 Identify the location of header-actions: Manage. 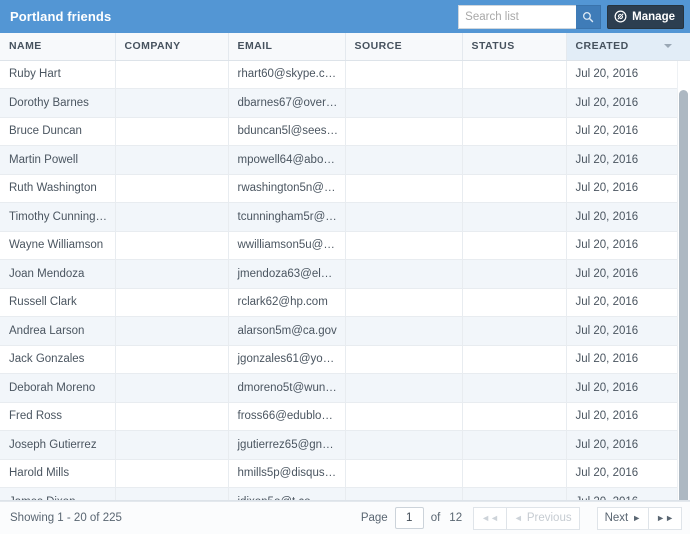
(571, 16).